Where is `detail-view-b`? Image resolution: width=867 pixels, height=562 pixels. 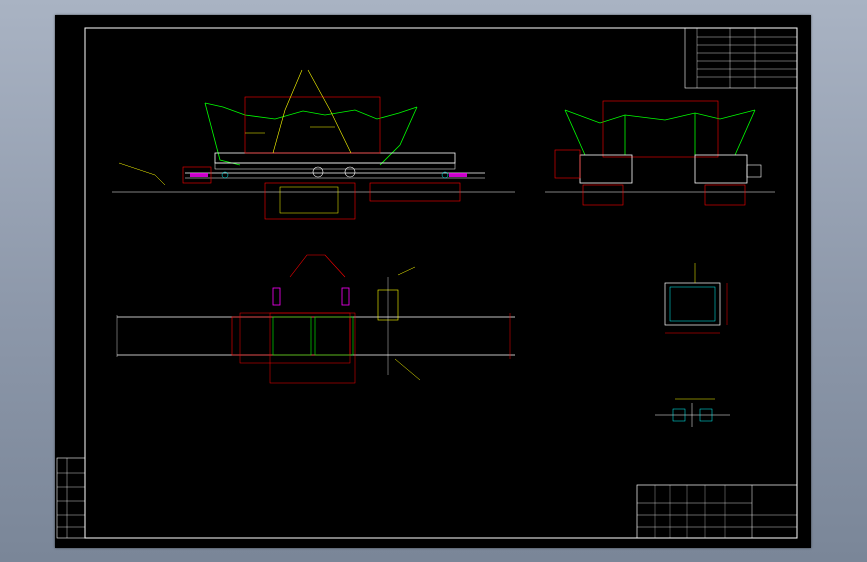 detail-view-b is located at coordinates (692, 412).